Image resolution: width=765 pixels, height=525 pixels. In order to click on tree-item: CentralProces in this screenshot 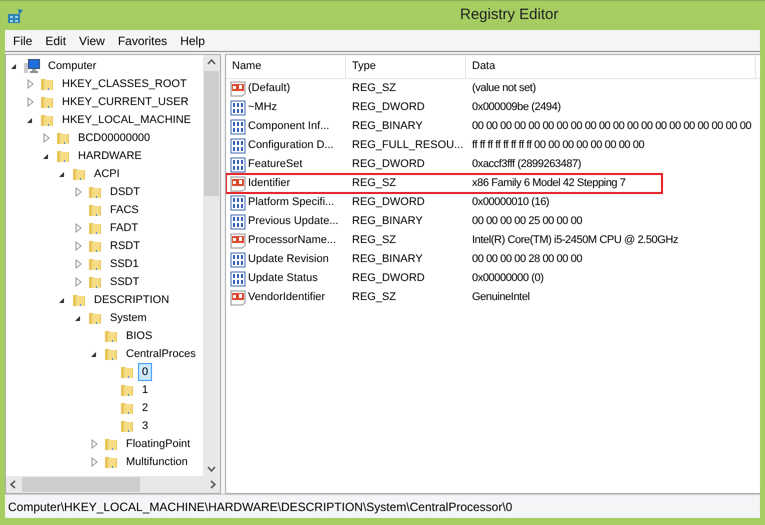, I will do `click(161, 354)`.